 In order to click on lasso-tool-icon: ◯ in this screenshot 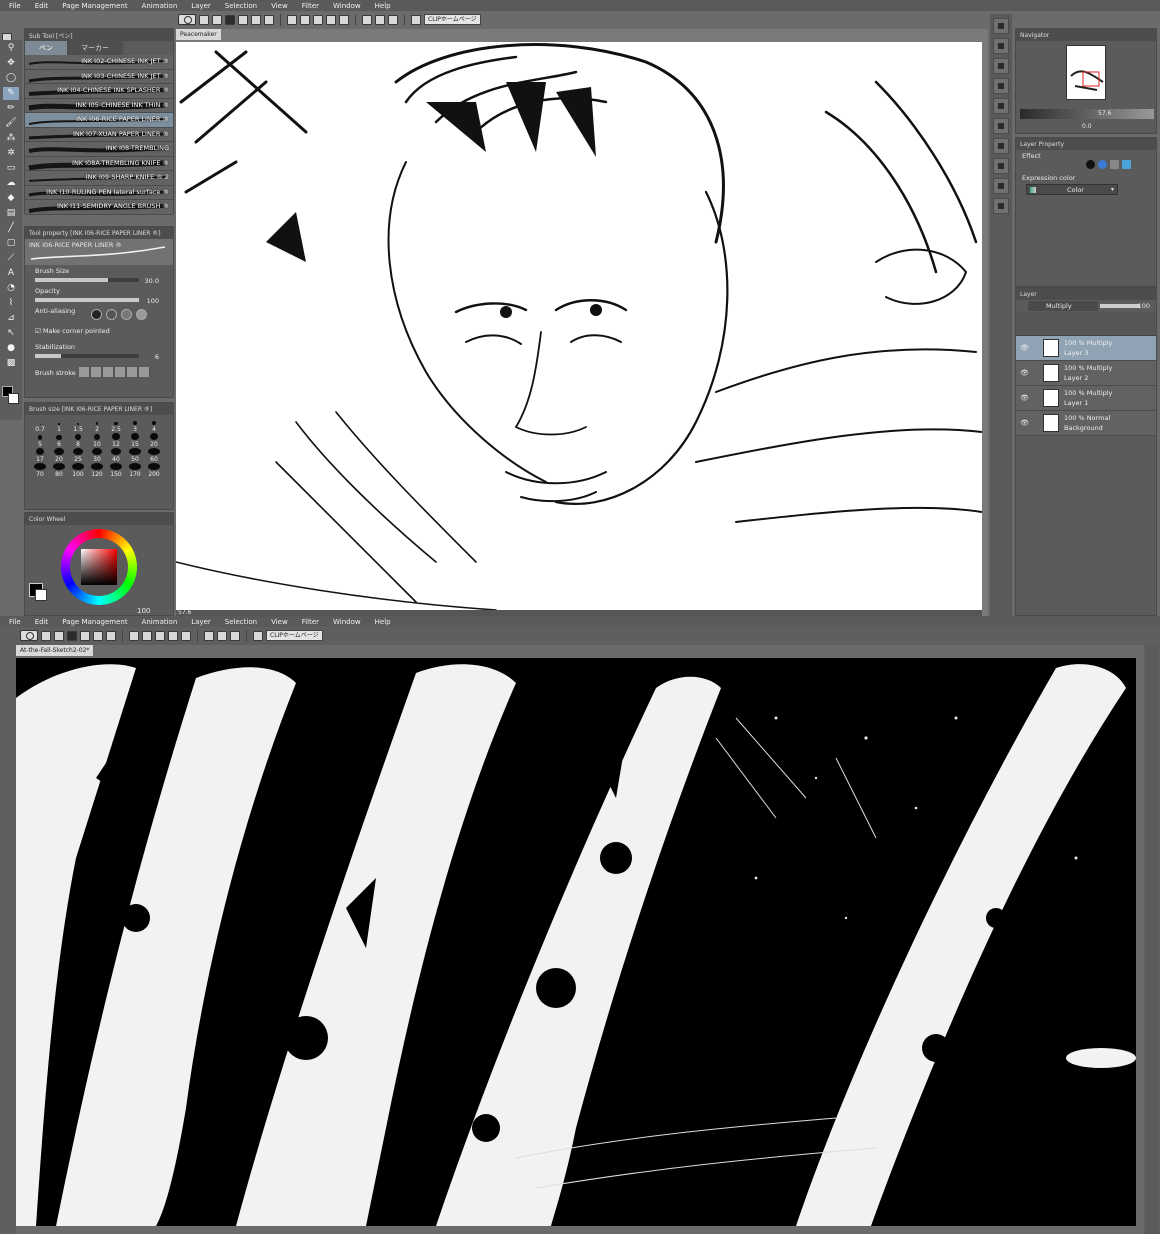, I will do `click(11, 78)`.